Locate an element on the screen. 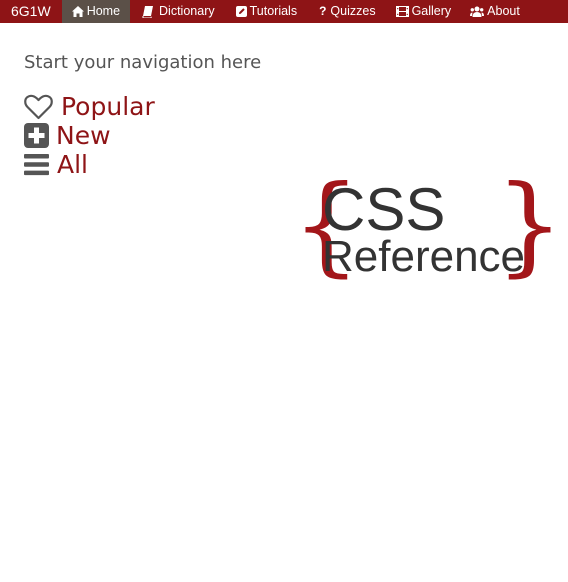  users-icon is located at coordinates (477, 11).